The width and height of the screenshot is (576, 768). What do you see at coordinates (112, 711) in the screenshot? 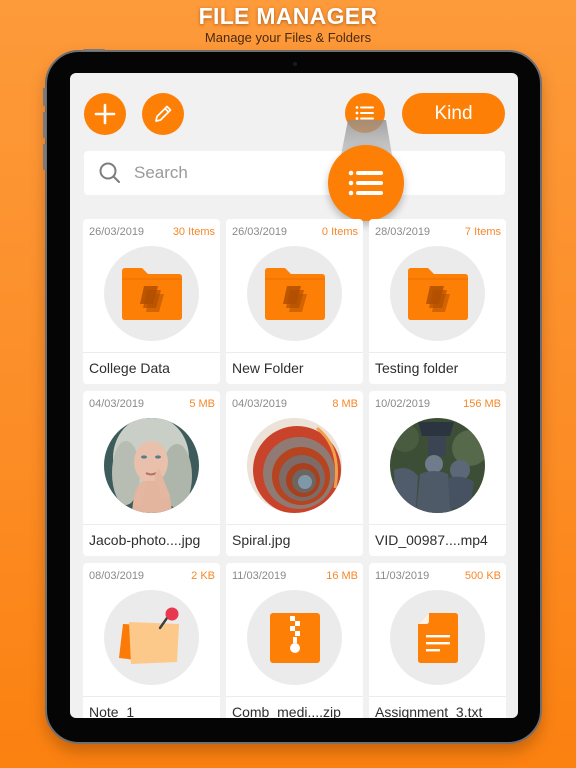
I see `file-name: Note_1` at bounding box center [112, 711].